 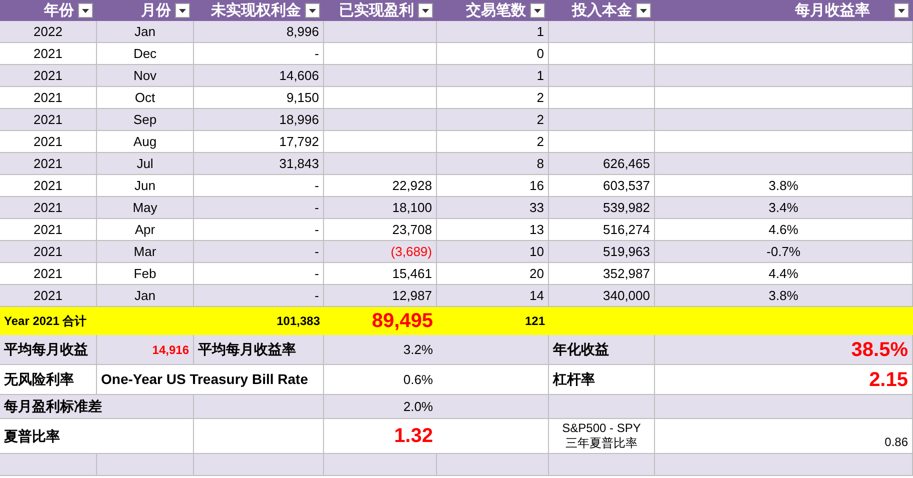 What do you see at coordinates (145, 207) in the screenshot?
I see `table-cell-text: May` at bounding box center [145, 207].